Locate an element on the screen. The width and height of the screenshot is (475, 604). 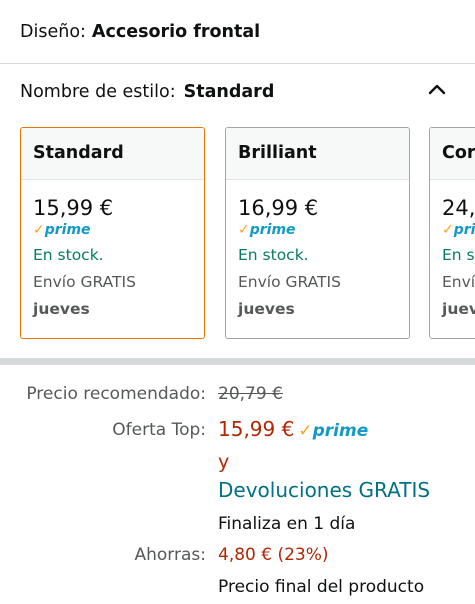
savings-label: Ahorras: is located at coordinates (170, 555).